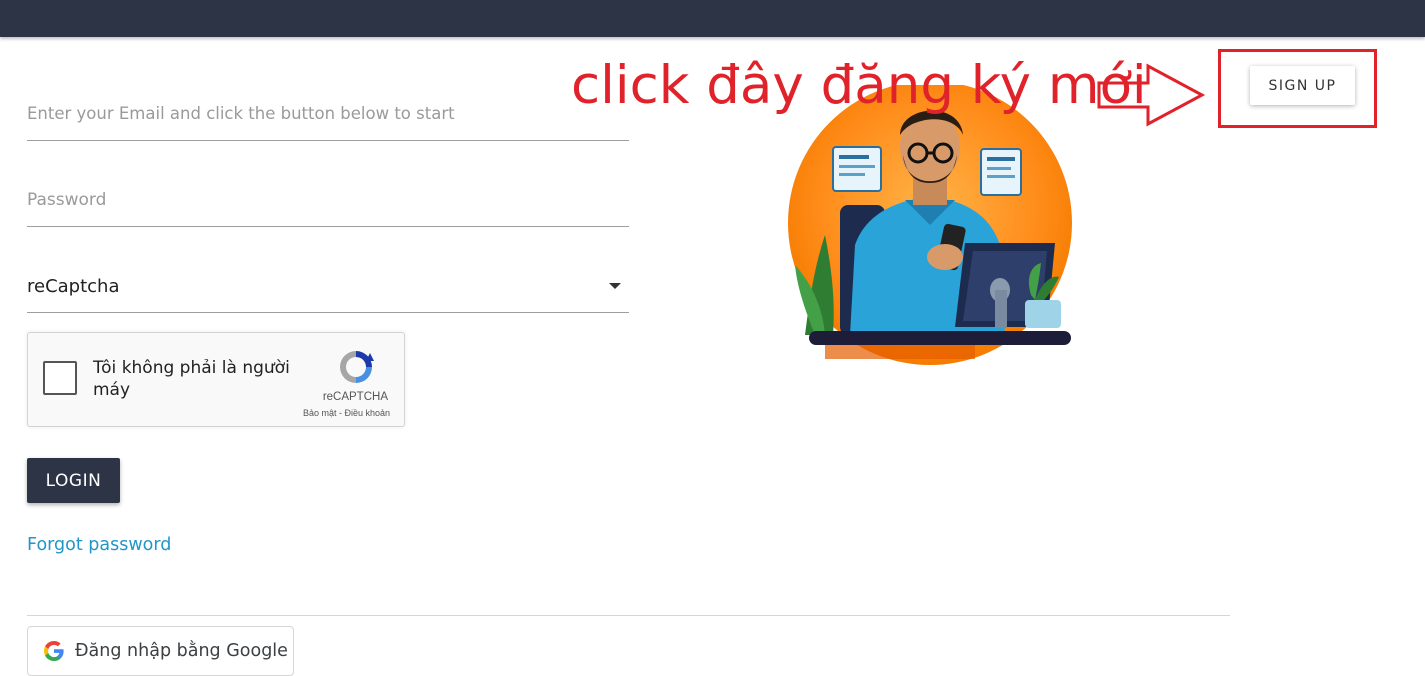  I want to click on google-login-button: Đăng nhập bằng Google, so click(160, 651).